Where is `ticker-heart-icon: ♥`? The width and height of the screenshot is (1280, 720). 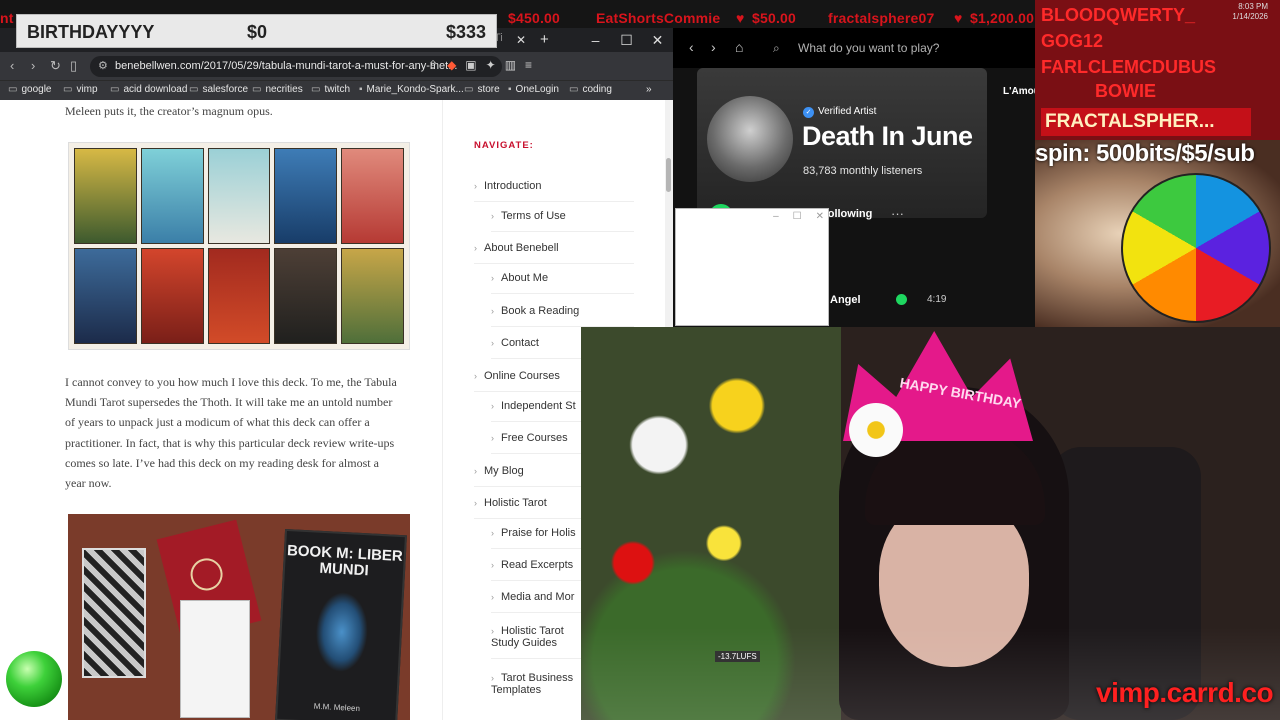 ticker-heart-icon: ♥ is located at coordinates (740, 18).